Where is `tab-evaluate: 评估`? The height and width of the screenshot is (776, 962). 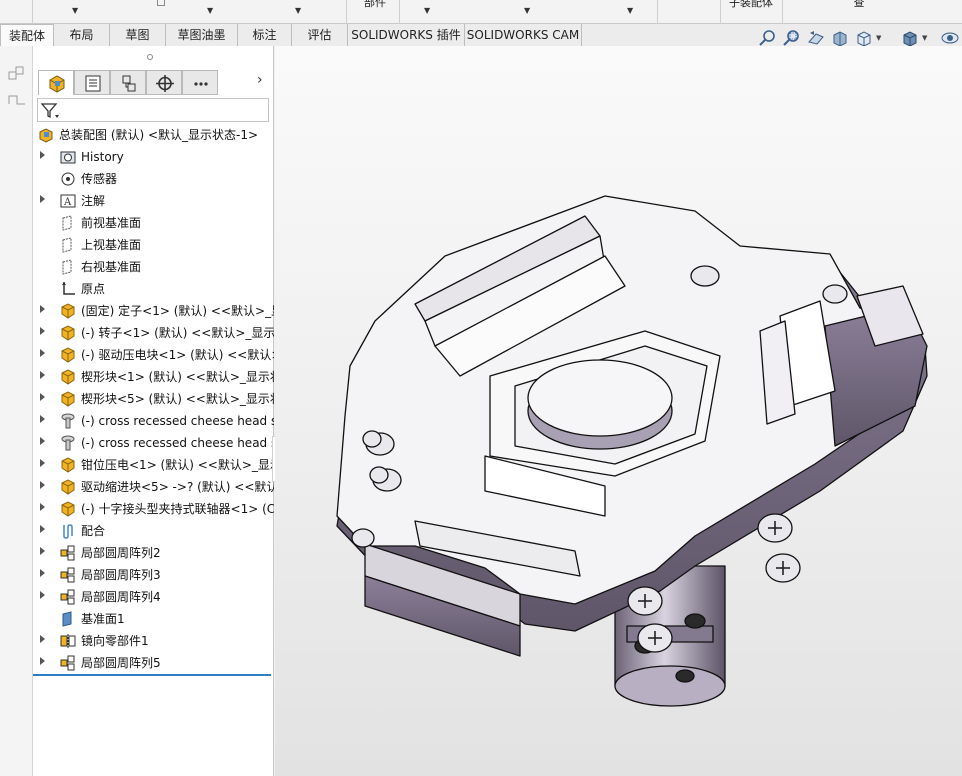 tab-evaluate: 评估 is located at coordinates (320, 35).